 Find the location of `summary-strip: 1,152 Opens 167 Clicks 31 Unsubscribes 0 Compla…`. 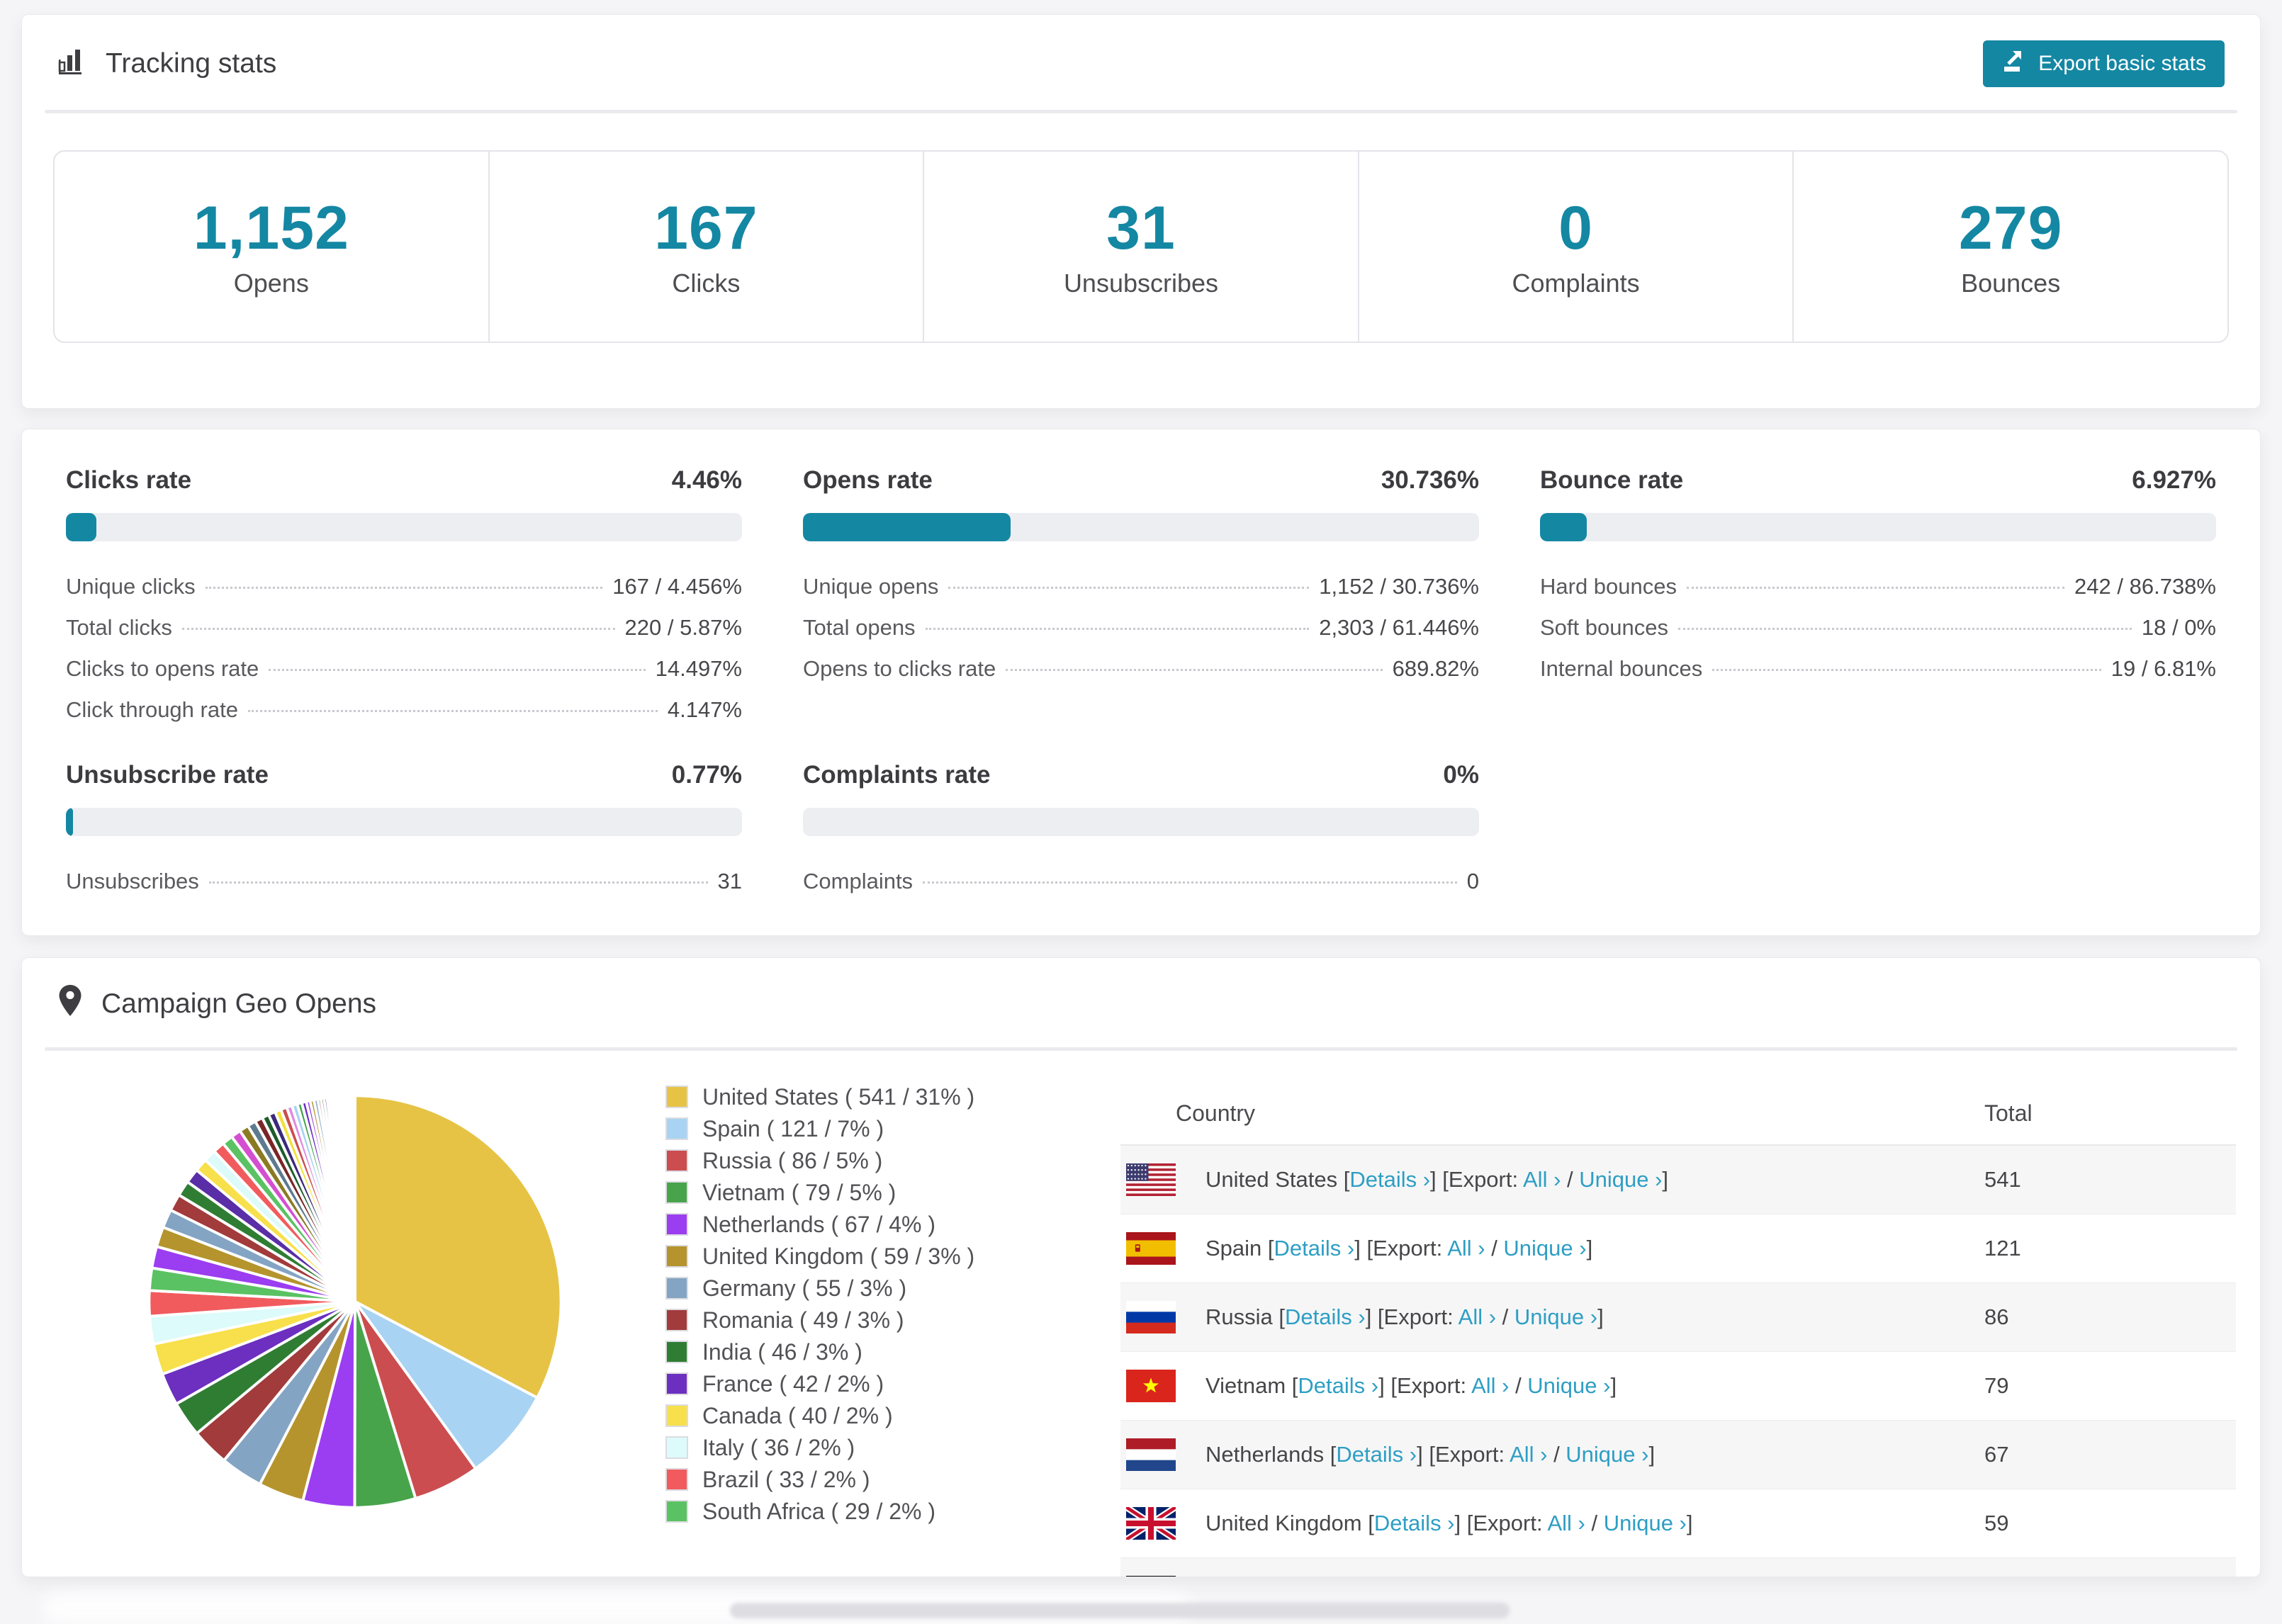

summary-strip: 1,152 Opens 167 Clicks 31 Unsubscribes 0 Compla… is located at coordinates (1141, 247).